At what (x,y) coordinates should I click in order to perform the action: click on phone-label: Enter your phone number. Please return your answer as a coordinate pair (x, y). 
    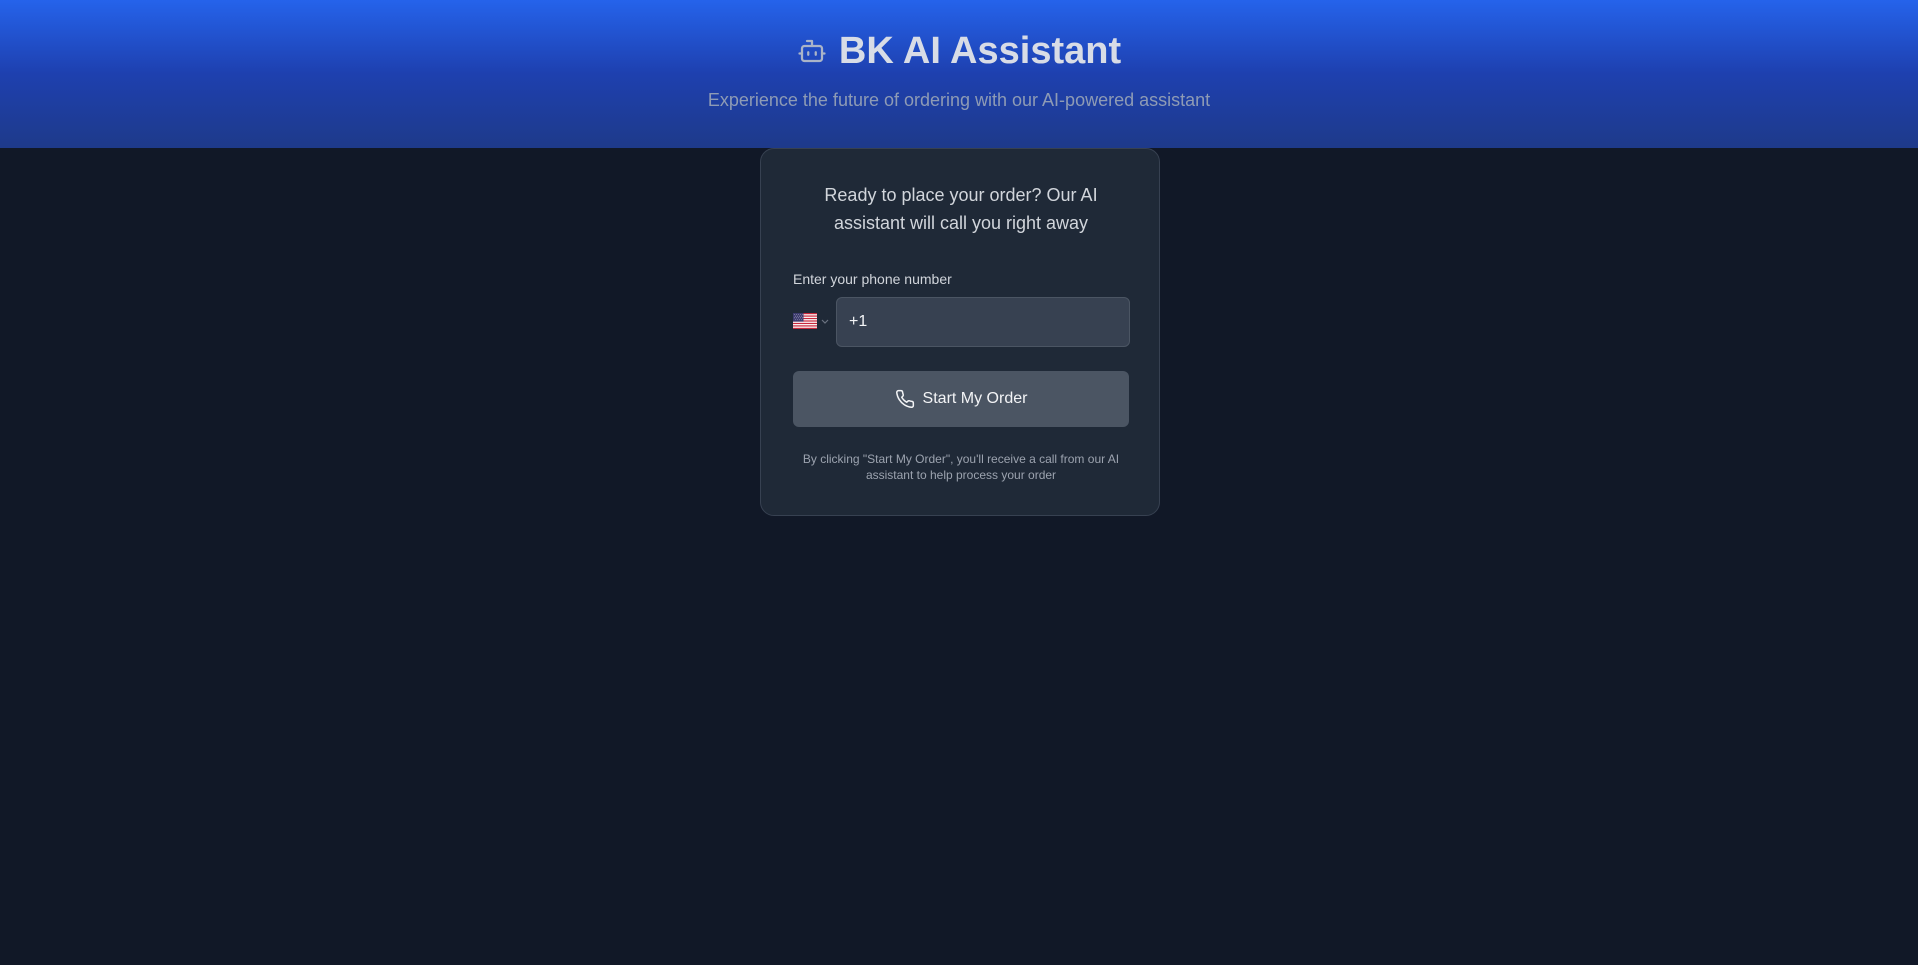
    Looking at the image, I should click on (872, 279).